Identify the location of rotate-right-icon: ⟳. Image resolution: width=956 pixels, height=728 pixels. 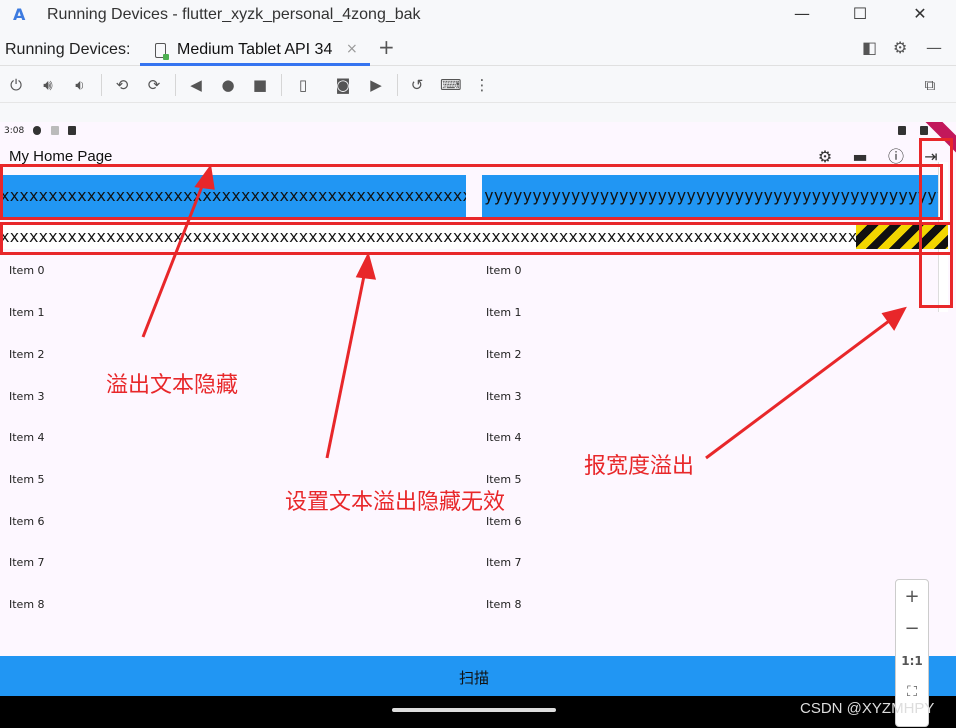
(154, 85).